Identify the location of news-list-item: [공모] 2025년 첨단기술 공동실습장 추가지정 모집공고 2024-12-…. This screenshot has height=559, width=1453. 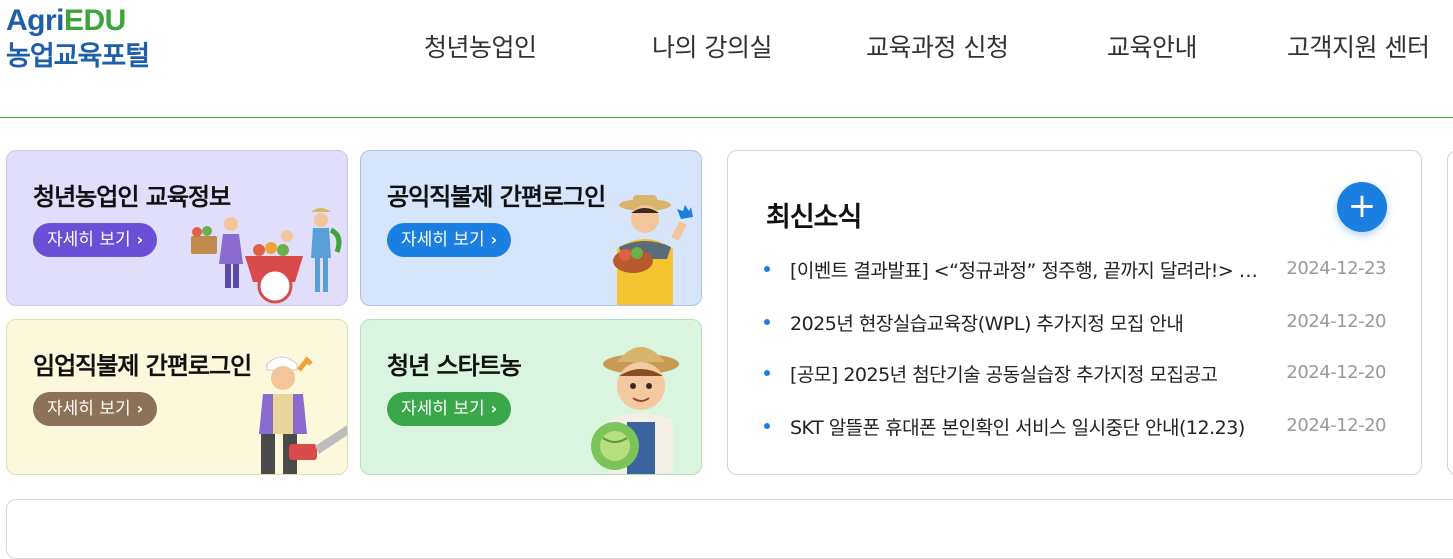
(1075, 373).